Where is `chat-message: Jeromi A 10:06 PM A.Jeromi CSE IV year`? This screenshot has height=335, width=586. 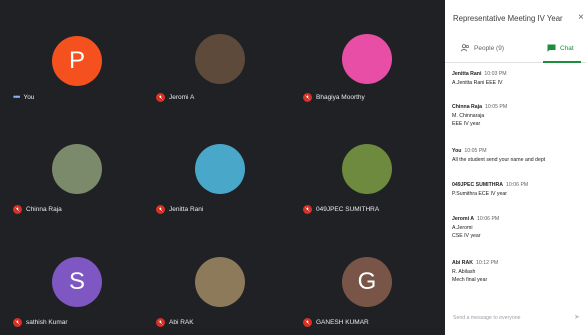 chat-message: Jeromi A 10:06 PM A.Jeromi CSE IV year is located at coordinates (475, 228).